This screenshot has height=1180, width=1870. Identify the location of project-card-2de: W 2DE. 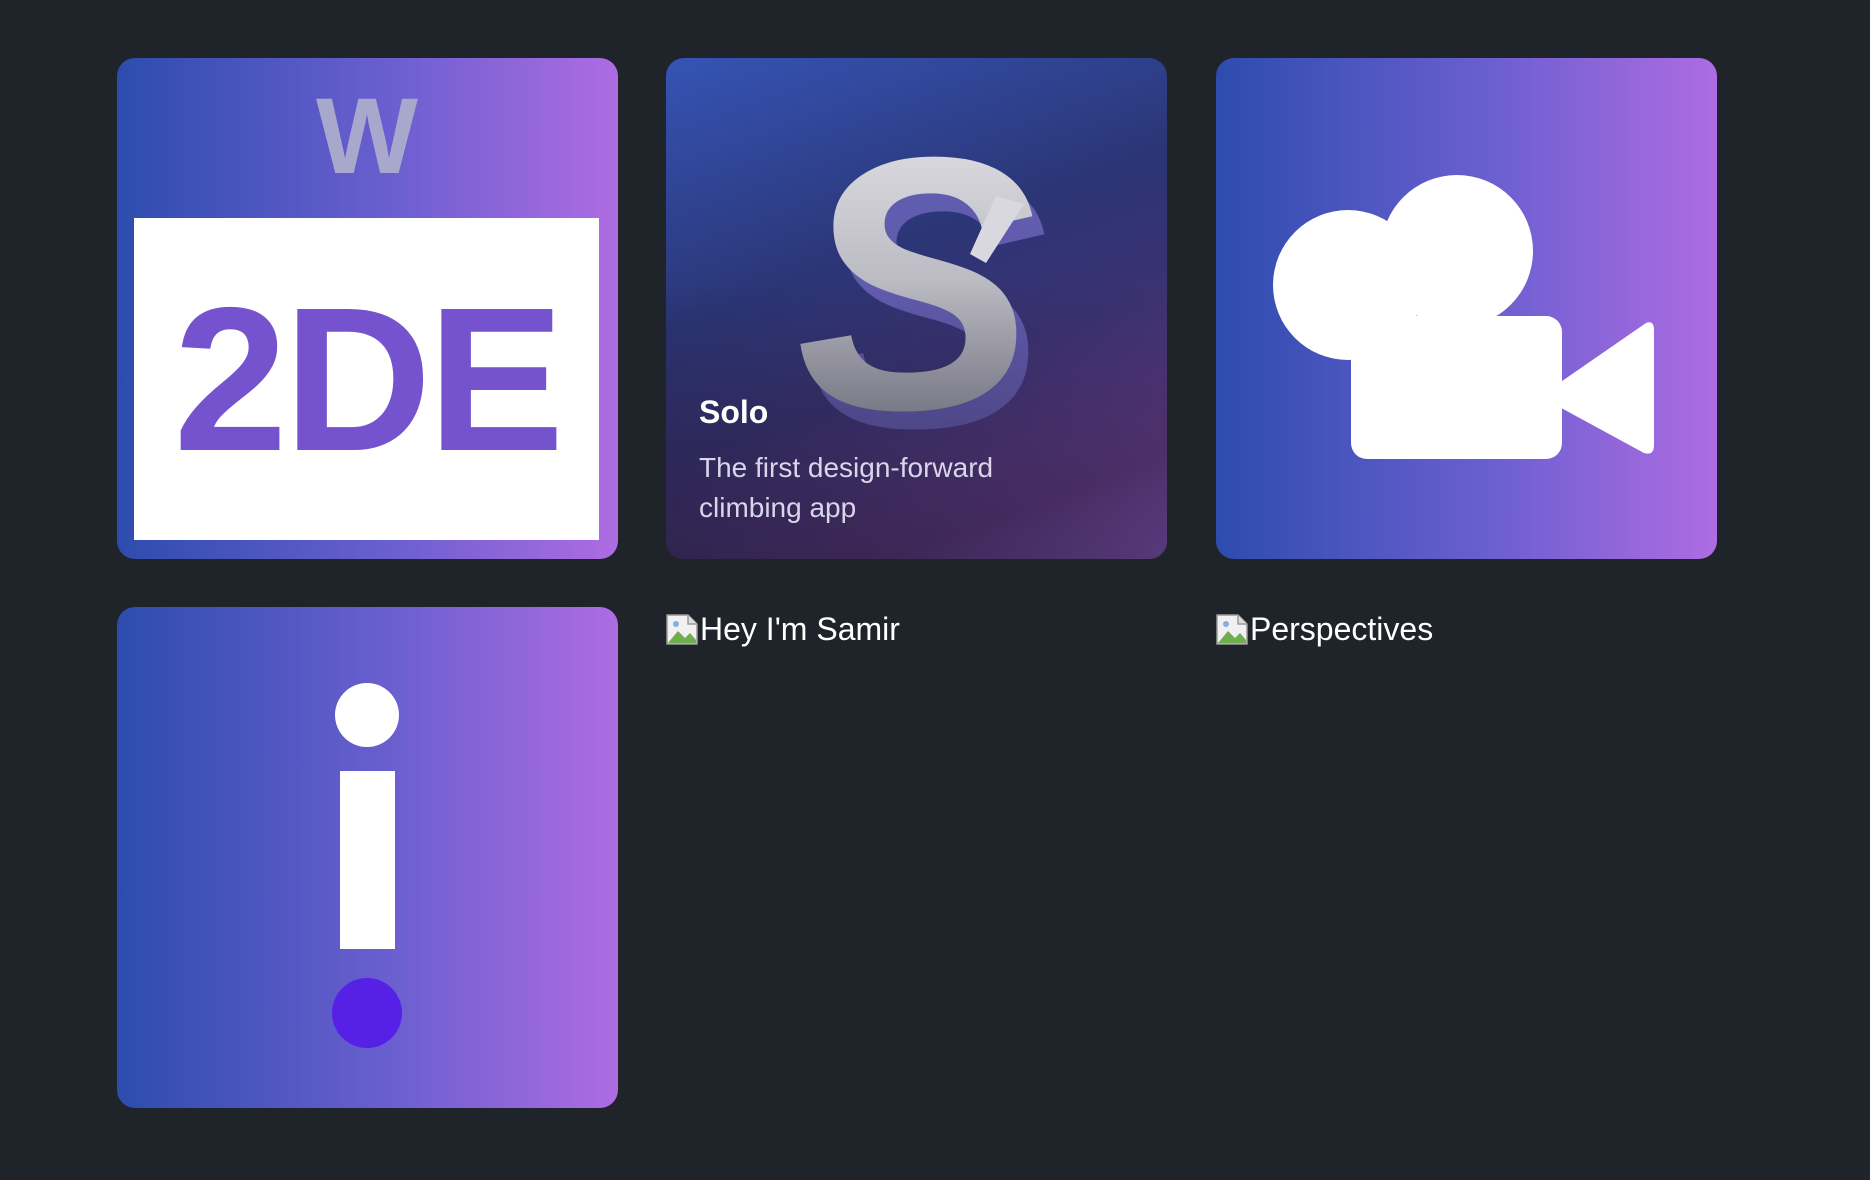
(367, 308).